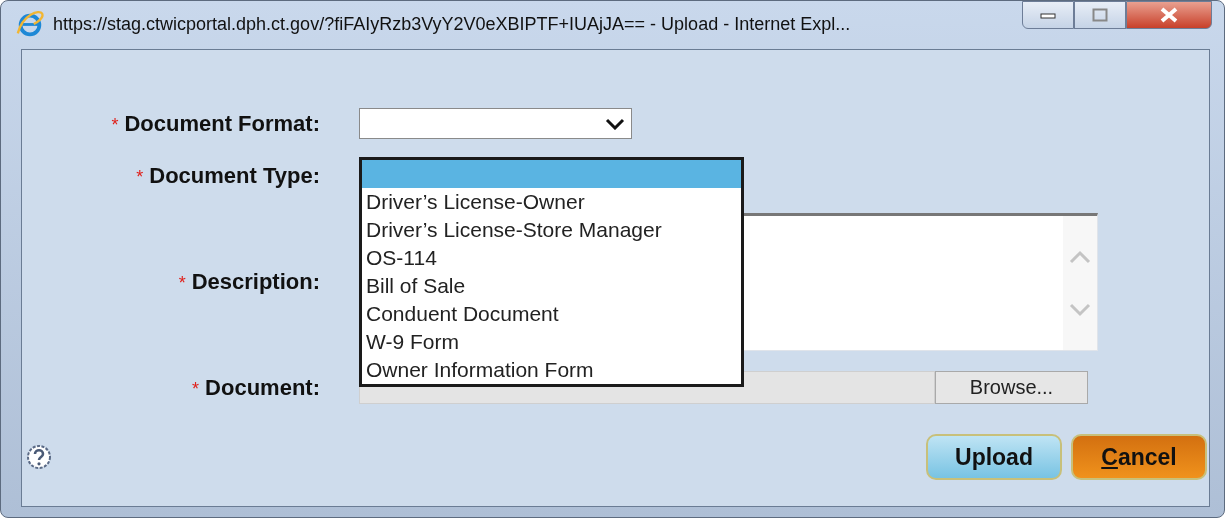  What do you see at coordinates (222, 123) in the screenshot?
I see `field-label: Document Format:` at bounding box center [222, 123].